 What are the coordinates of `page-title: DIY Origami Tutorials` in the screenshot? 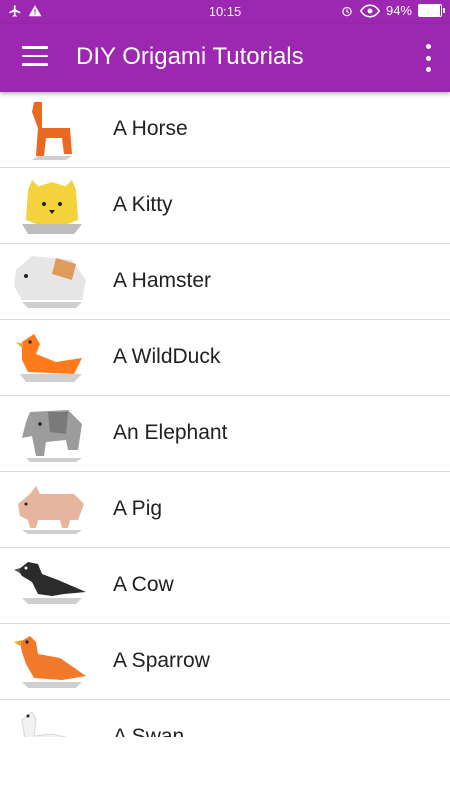 It's located at (190, 56).